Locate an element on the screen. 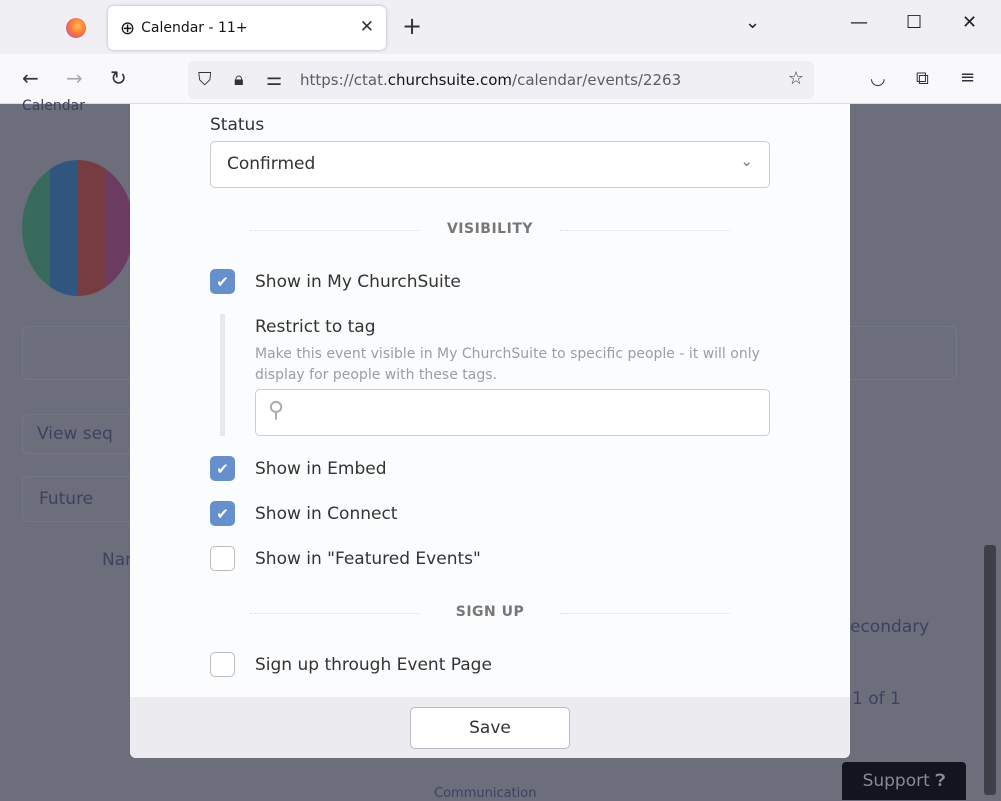  search-icon: ⚲ is located at coordinates (276, 410).